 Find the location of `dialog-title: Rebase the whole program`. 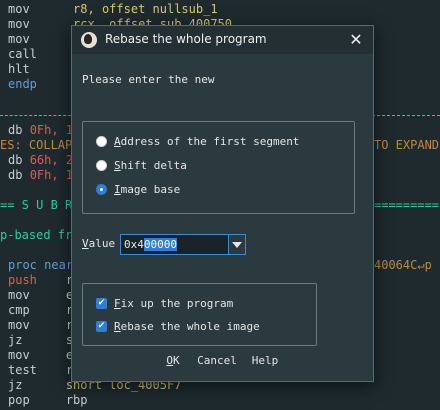

dialog-title: Rebase the whole program is located at coordinates (186, 39).